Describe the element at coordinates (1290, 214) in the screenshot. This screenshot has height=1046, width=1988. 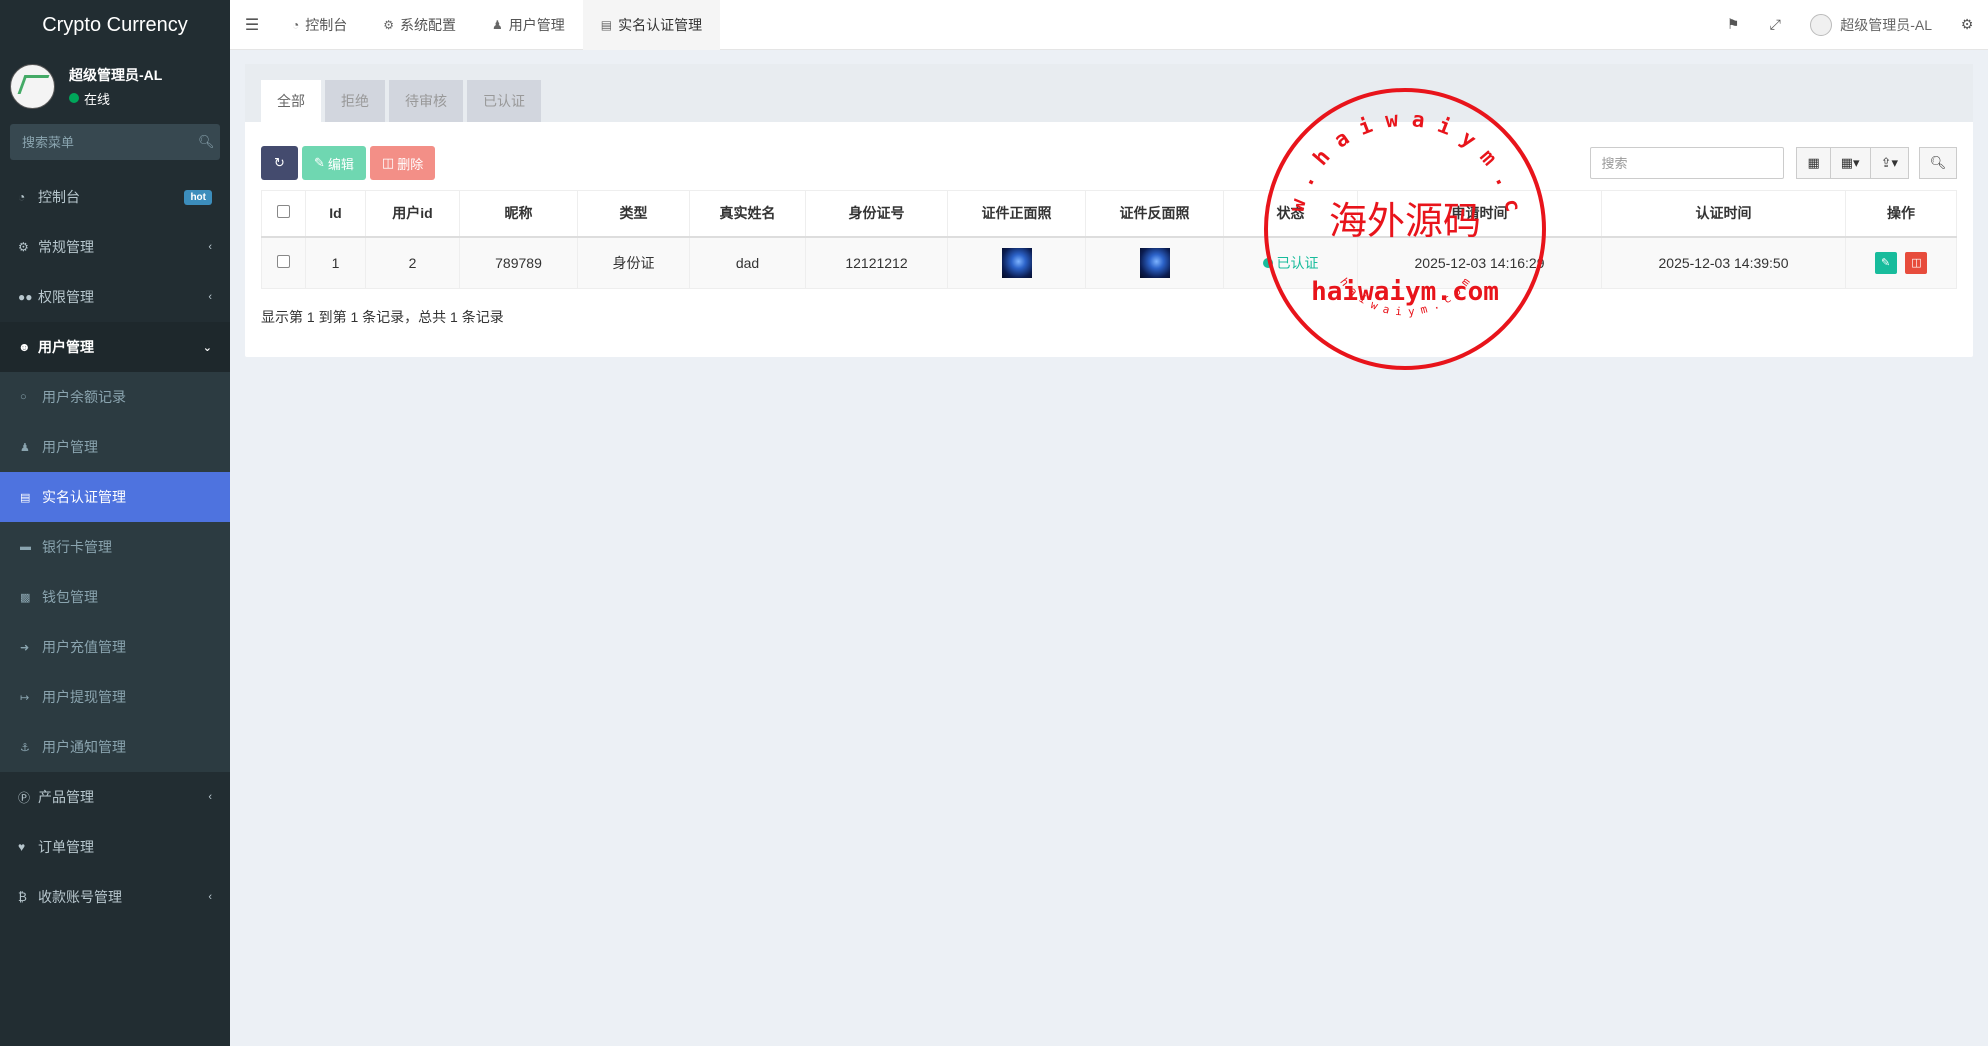
I see `col-status: 状态` at that location.